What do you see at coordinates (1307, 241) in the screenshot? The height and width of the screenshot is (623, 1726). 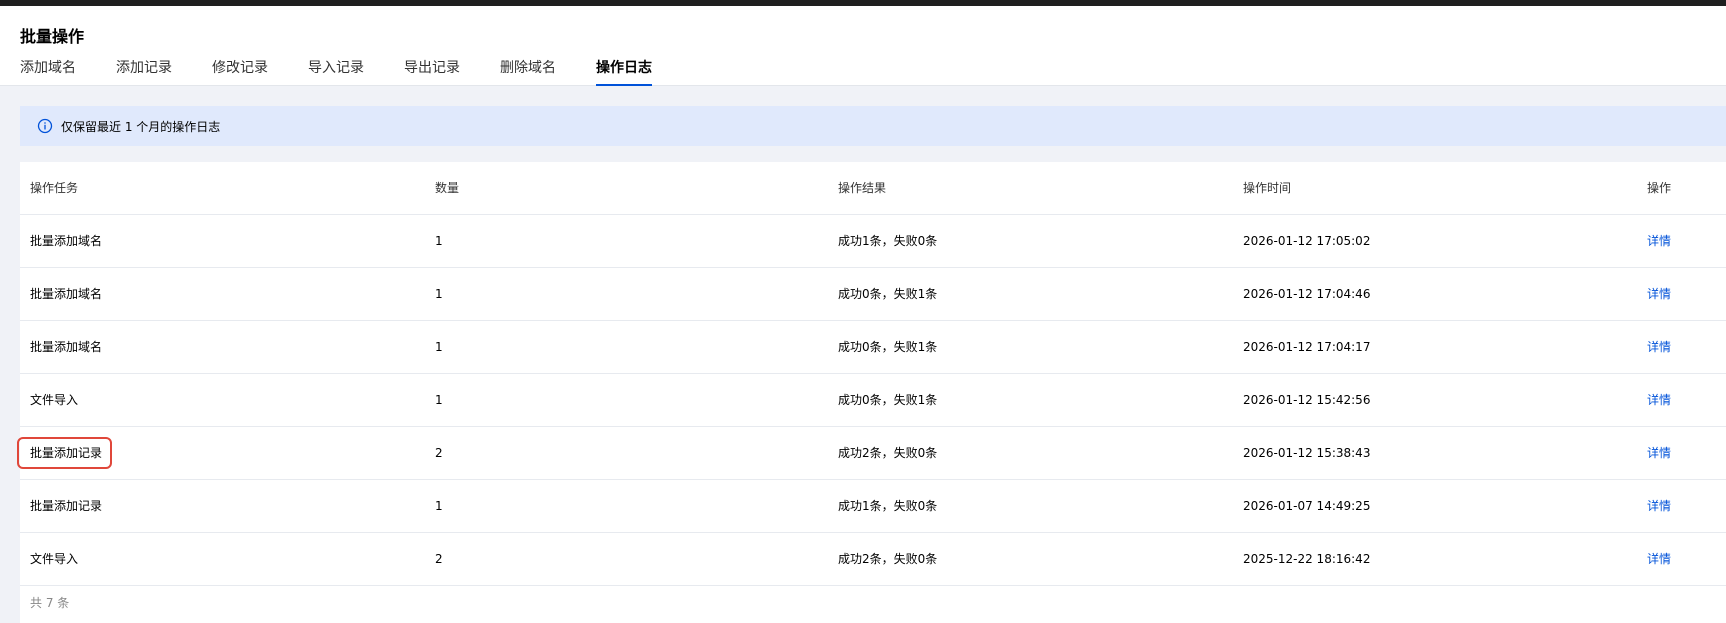 I see `time-cell: 2026-01-12 17:05:02` at bounding box center [1307, 241].